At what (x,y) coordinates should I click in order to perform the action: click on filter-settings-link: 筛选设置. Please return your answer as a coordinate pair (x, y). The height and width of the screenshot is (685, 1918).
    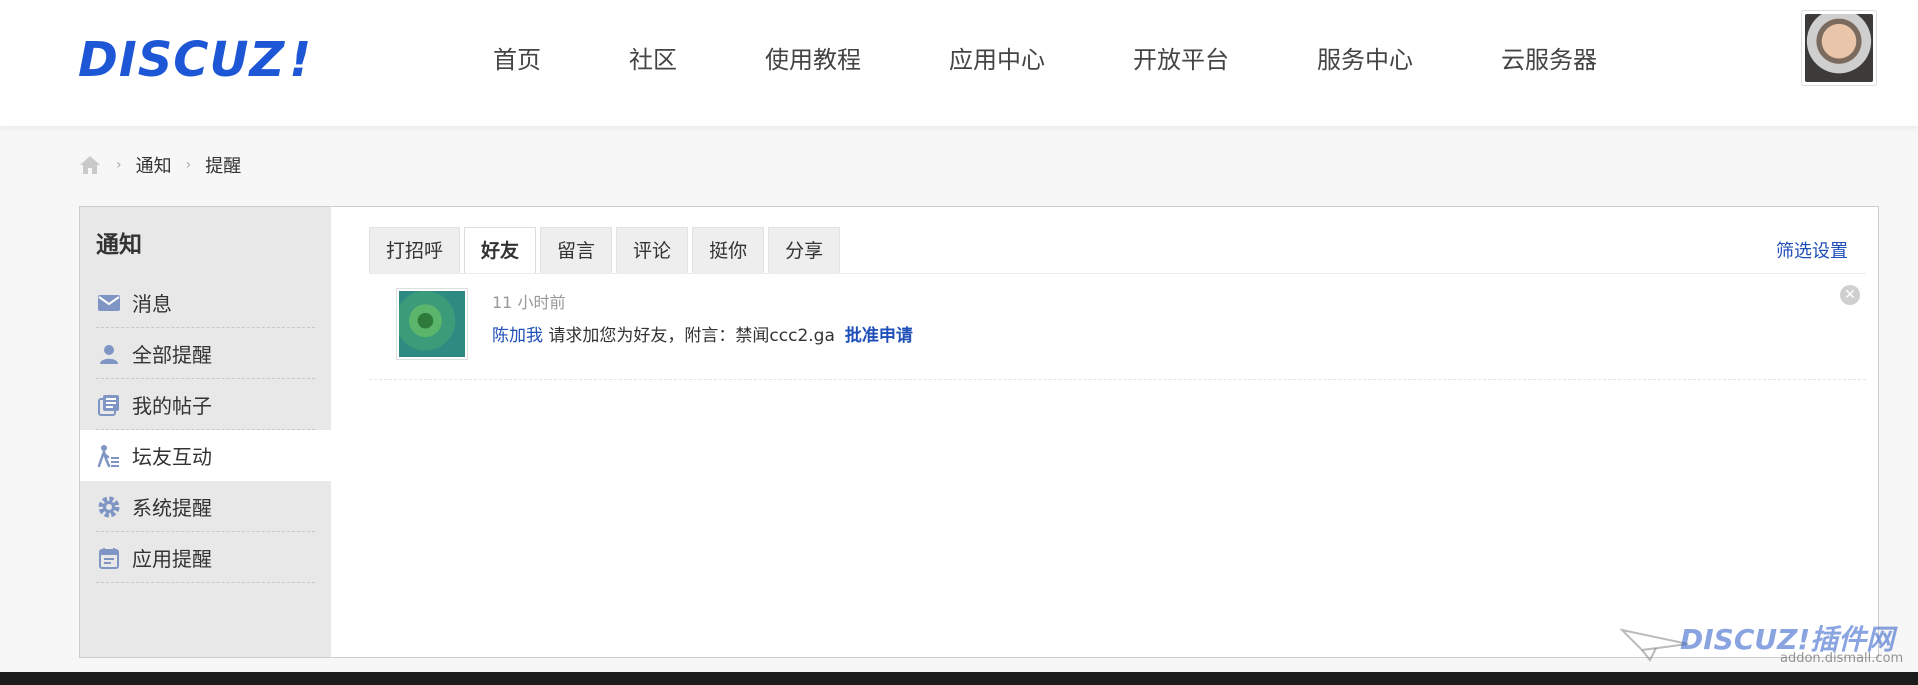
    Looking at the image, I should click on (1812, 250).